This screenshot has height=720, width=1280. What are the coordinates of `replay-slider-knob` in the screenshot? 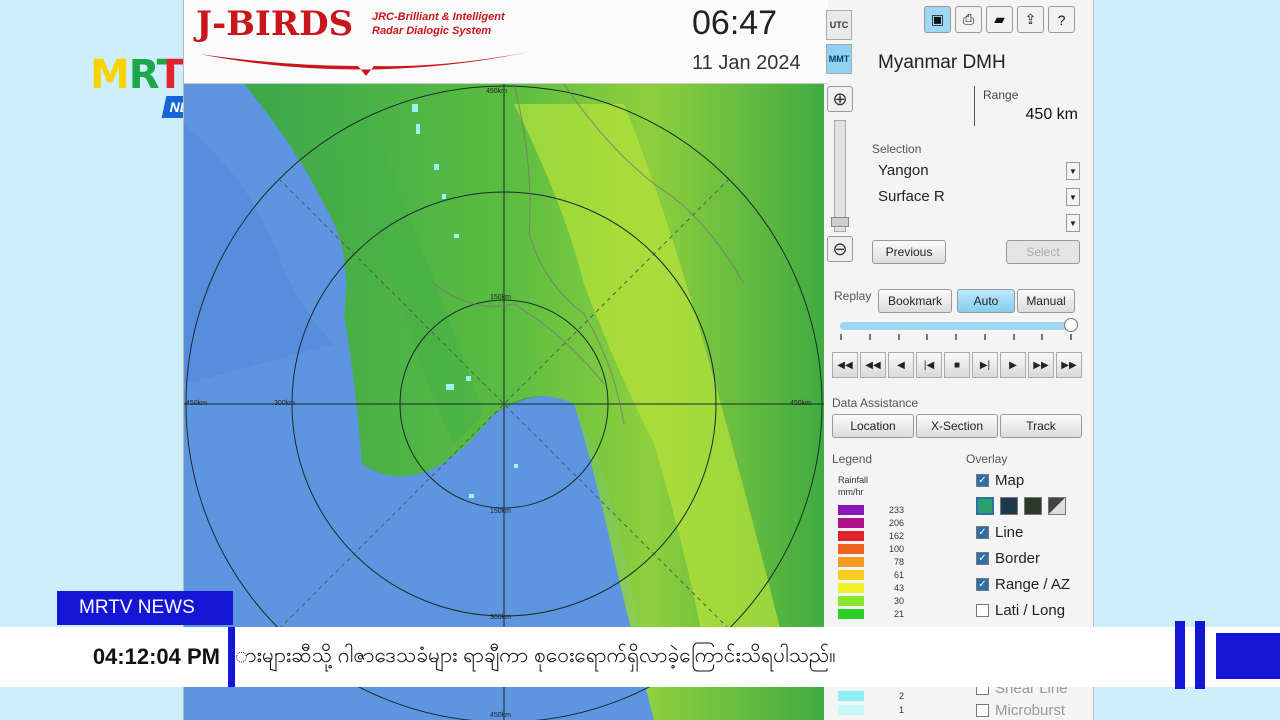 It's located at (1071, 325).